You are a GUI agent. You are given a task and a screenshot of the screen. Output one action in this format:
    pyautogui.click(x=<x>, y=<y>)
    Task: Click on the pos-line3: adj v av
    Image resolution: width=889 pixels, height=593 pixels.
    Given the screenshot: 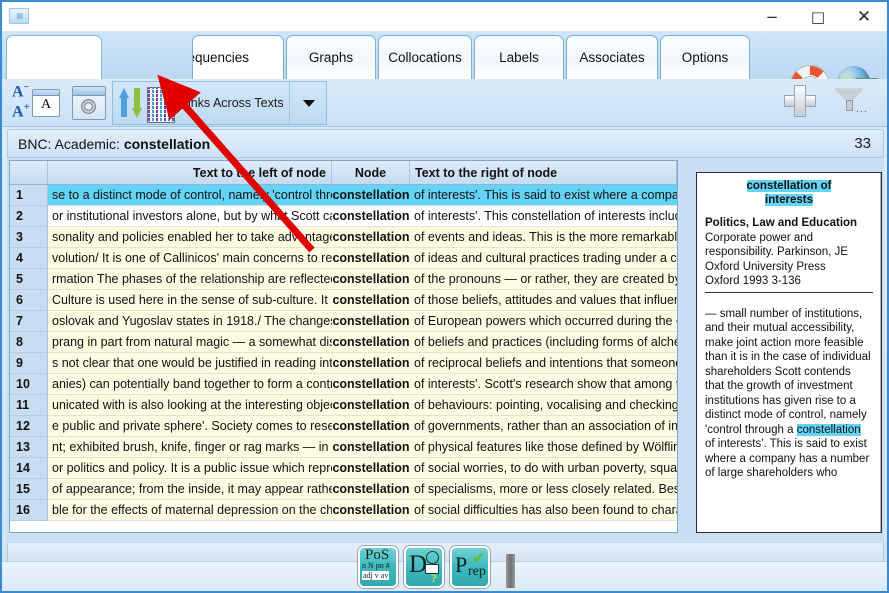 What is the action you would take?
    pyautogui.click(x=376, y=575)
    